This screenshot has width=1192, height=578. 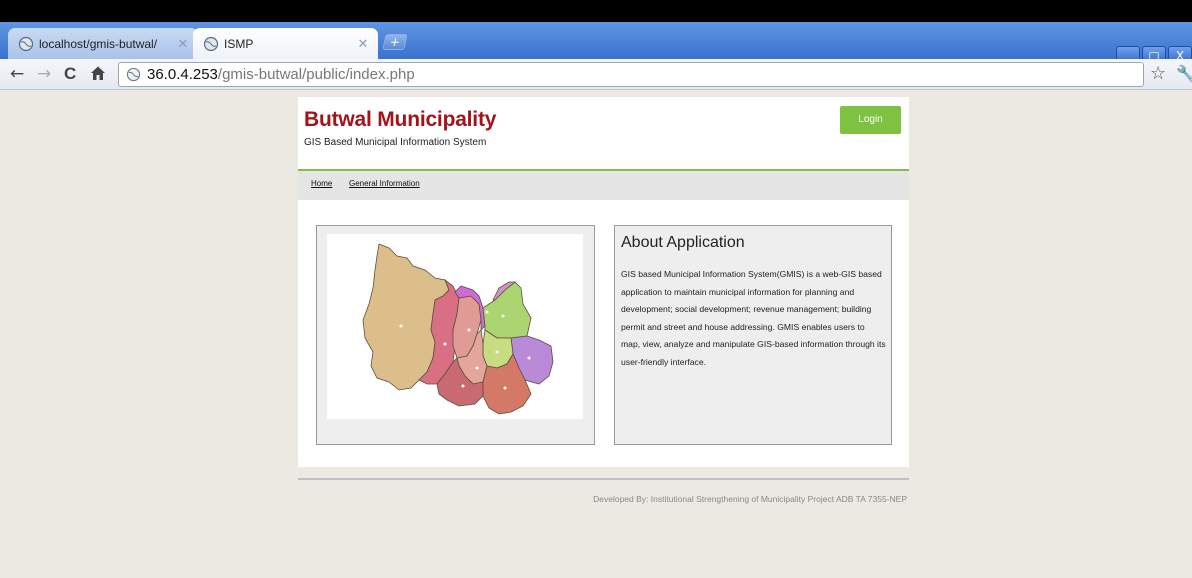 I want to click on address-bar: 36.0.4.253/gmis-butwal/public/index.php, so click(x=631, y=74).